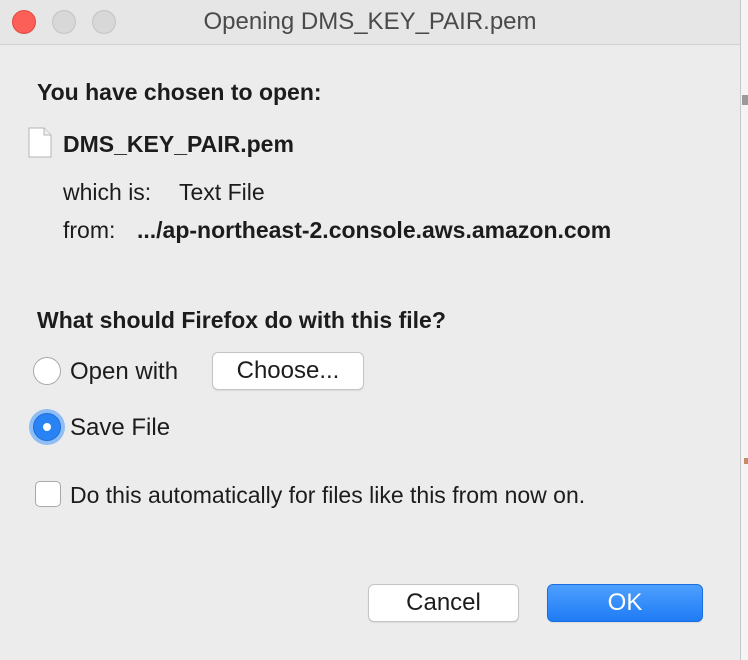 This screenshot has width=748, height=660. What do you see at coordinates (241, 320) in the screenshot?
I see `action-question: What should Firefox do with this file?` at bounding box center [241, 320].